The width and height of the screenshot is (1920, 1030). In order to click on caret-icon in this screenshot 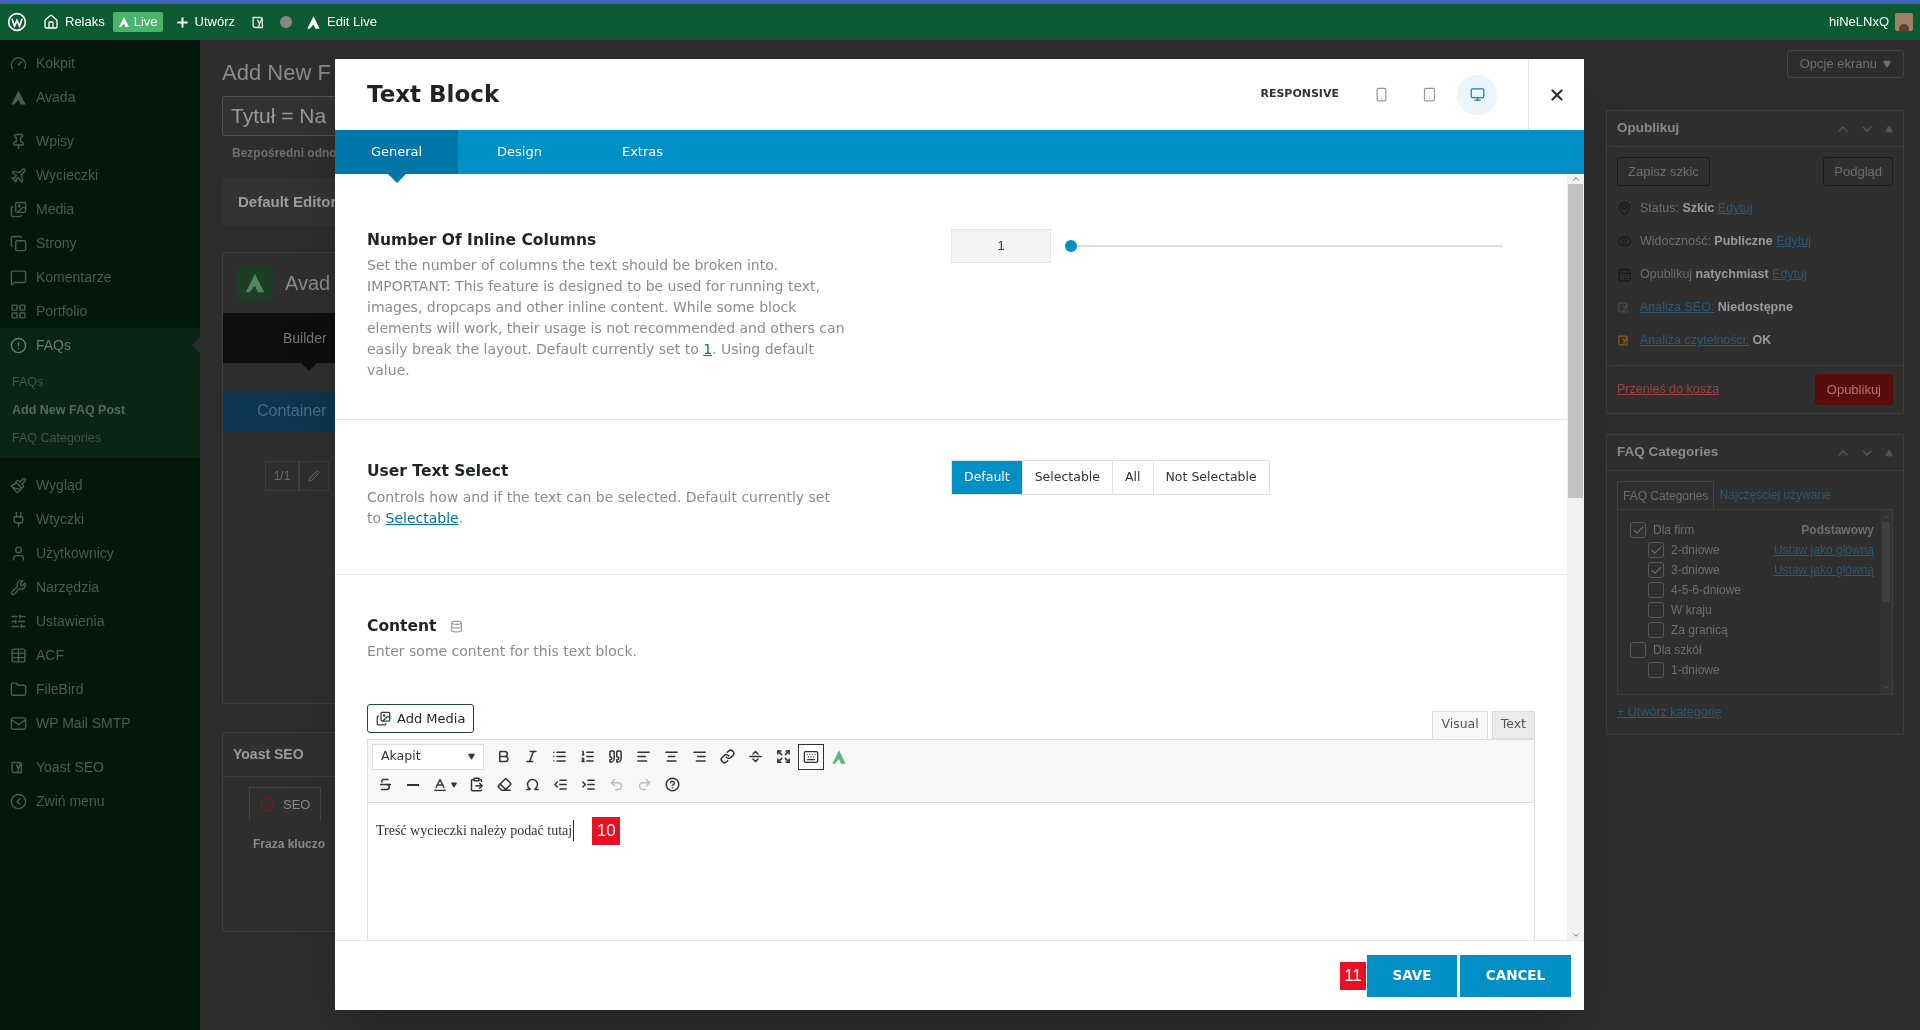, I will do `click(454, 784)`.